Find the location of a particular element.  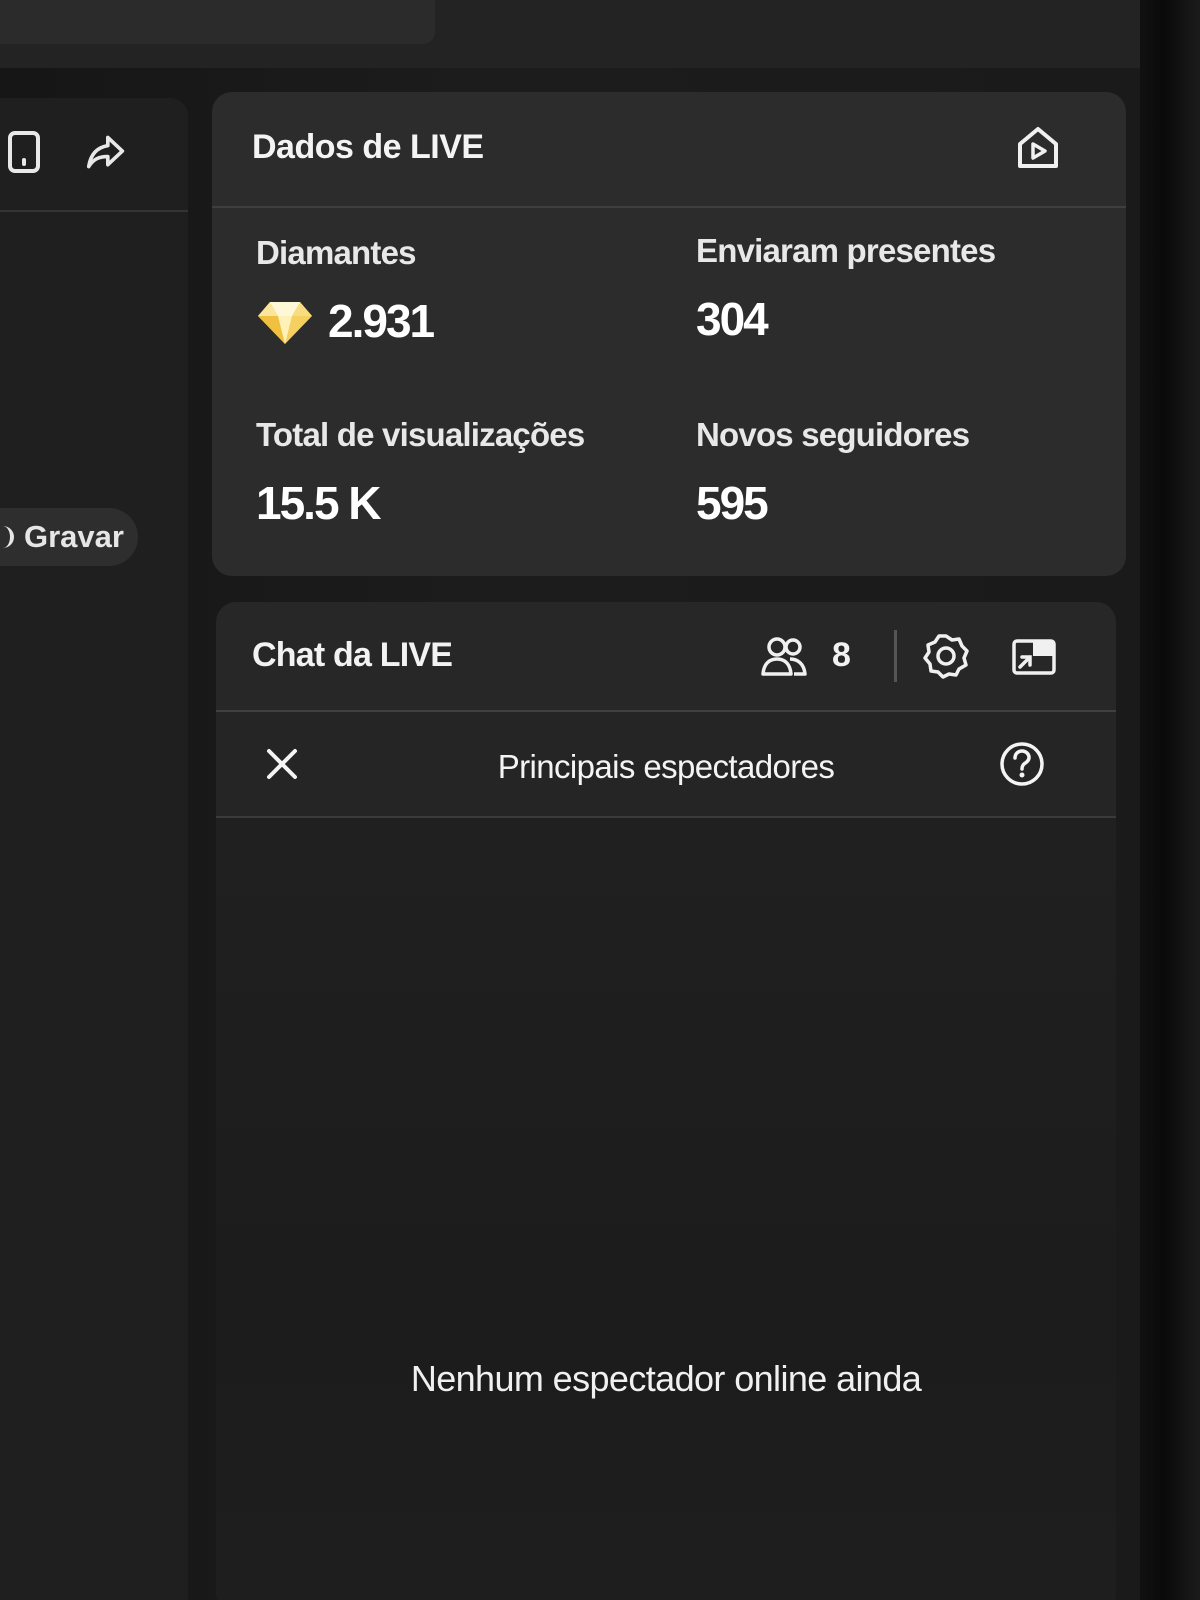

diamond-icon is located at coordinates (292, 321).